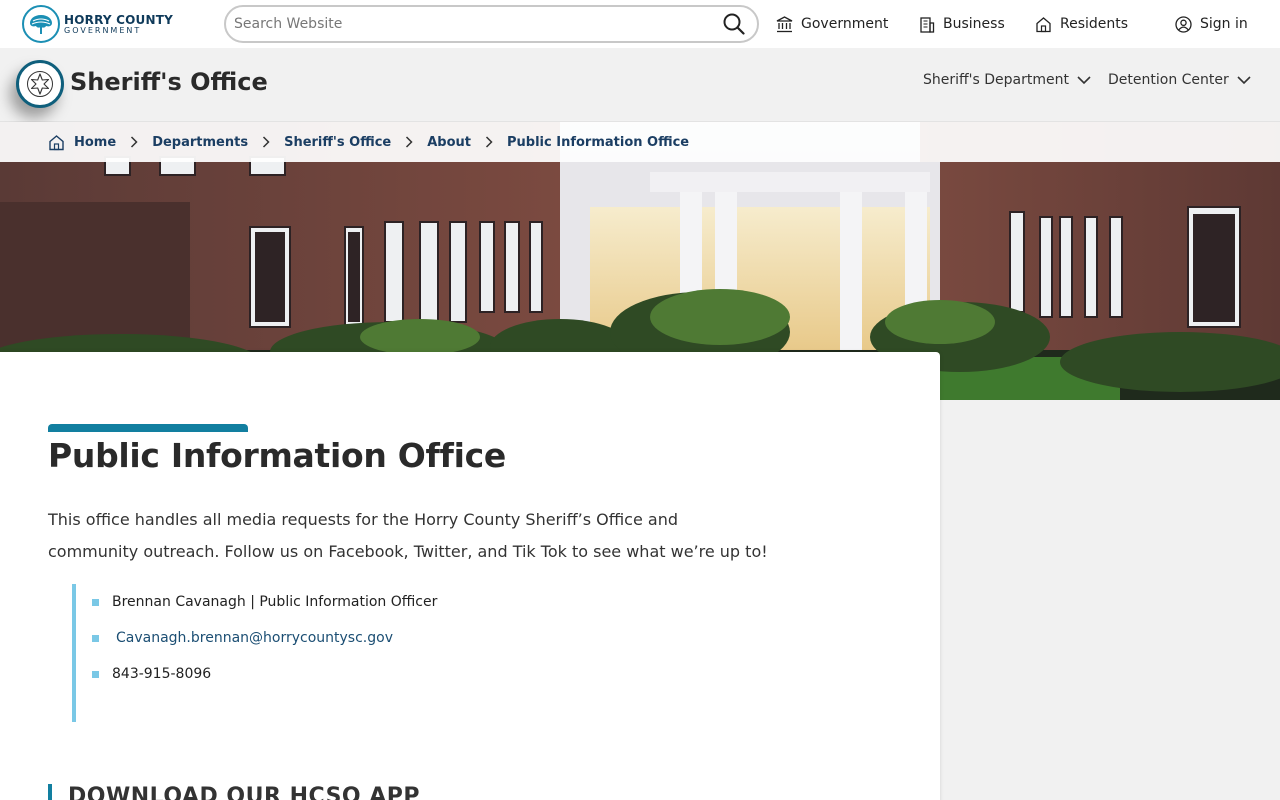 The width and height of the screenshot is (1280, 800). I want to click on department-title: Sheriff's Office, so click(169, 82).